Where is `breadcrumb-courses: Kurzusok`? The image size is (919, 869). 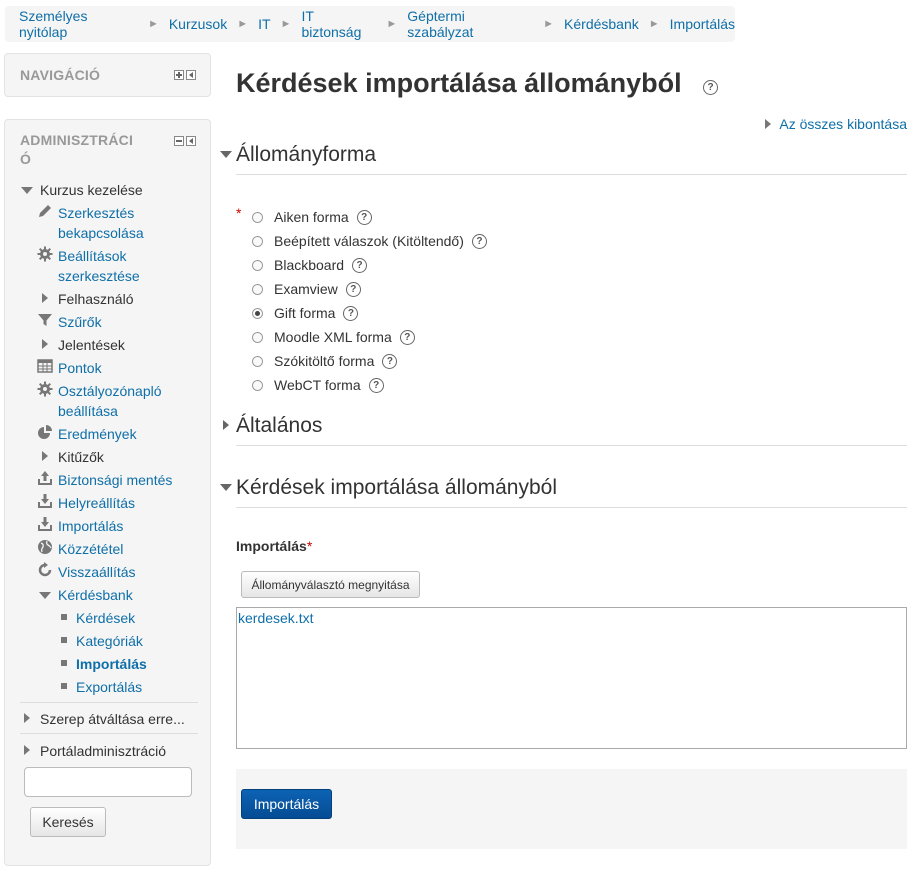 breadcrumb-courses: Kurzusok is located at coordinates (198, 24).